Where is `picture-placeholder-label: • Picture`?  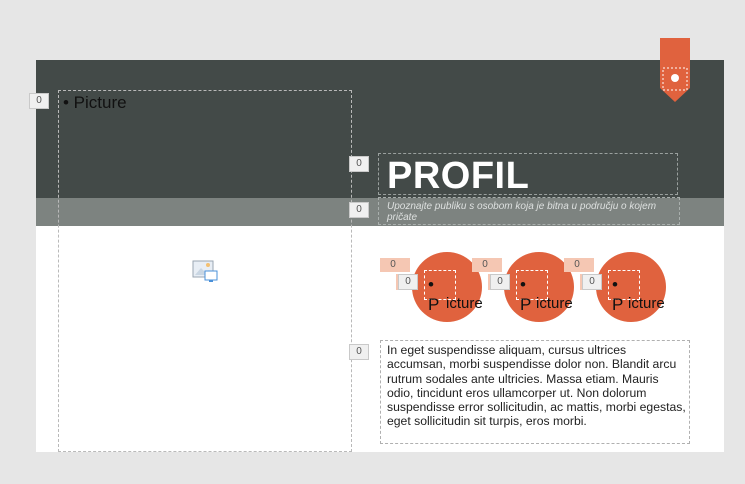
picture-placeholder-label: • Picture is located at coordinates (95, 102).